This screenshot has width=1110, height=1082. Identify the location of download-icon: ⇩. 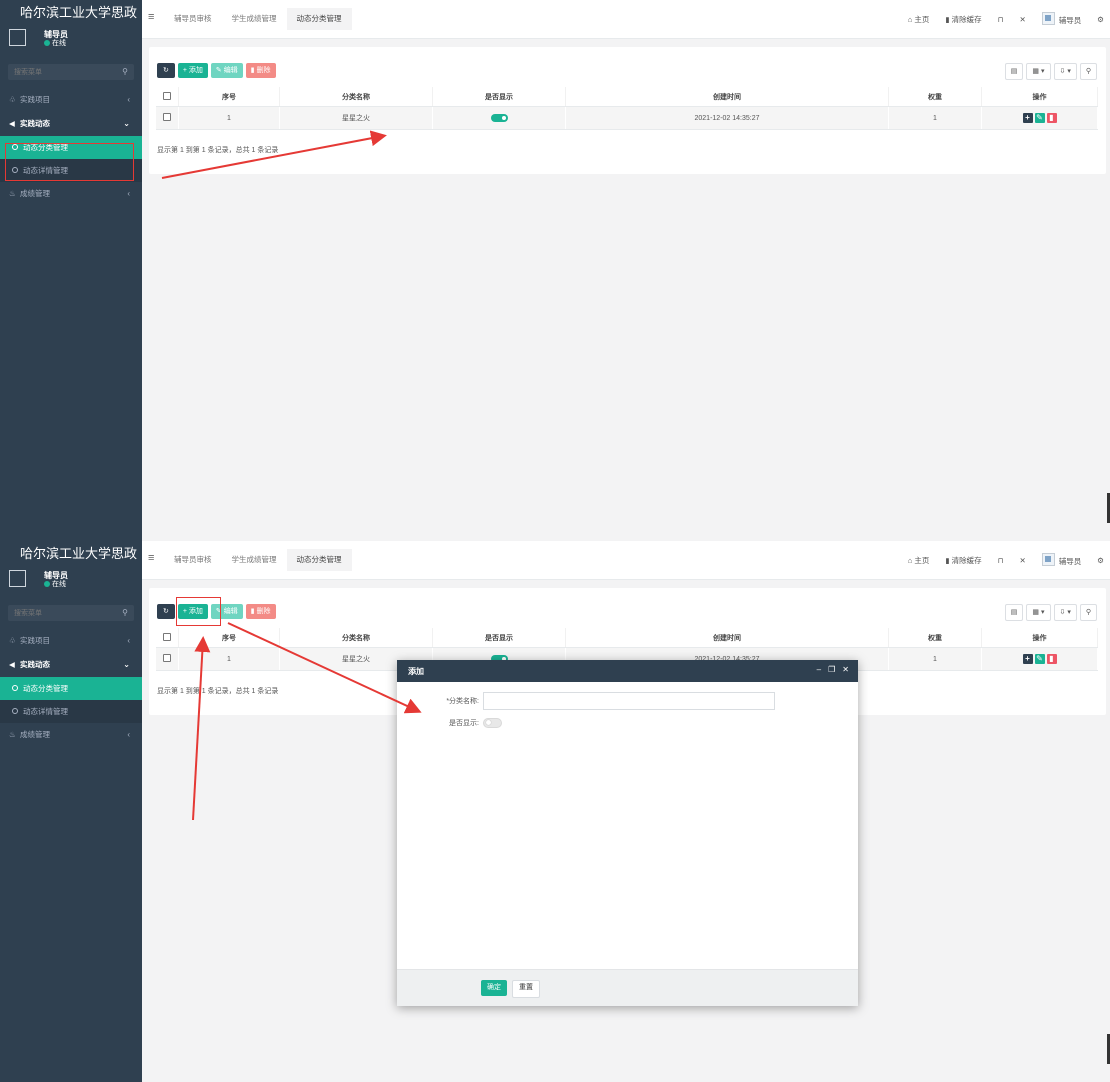
(1062, 71).